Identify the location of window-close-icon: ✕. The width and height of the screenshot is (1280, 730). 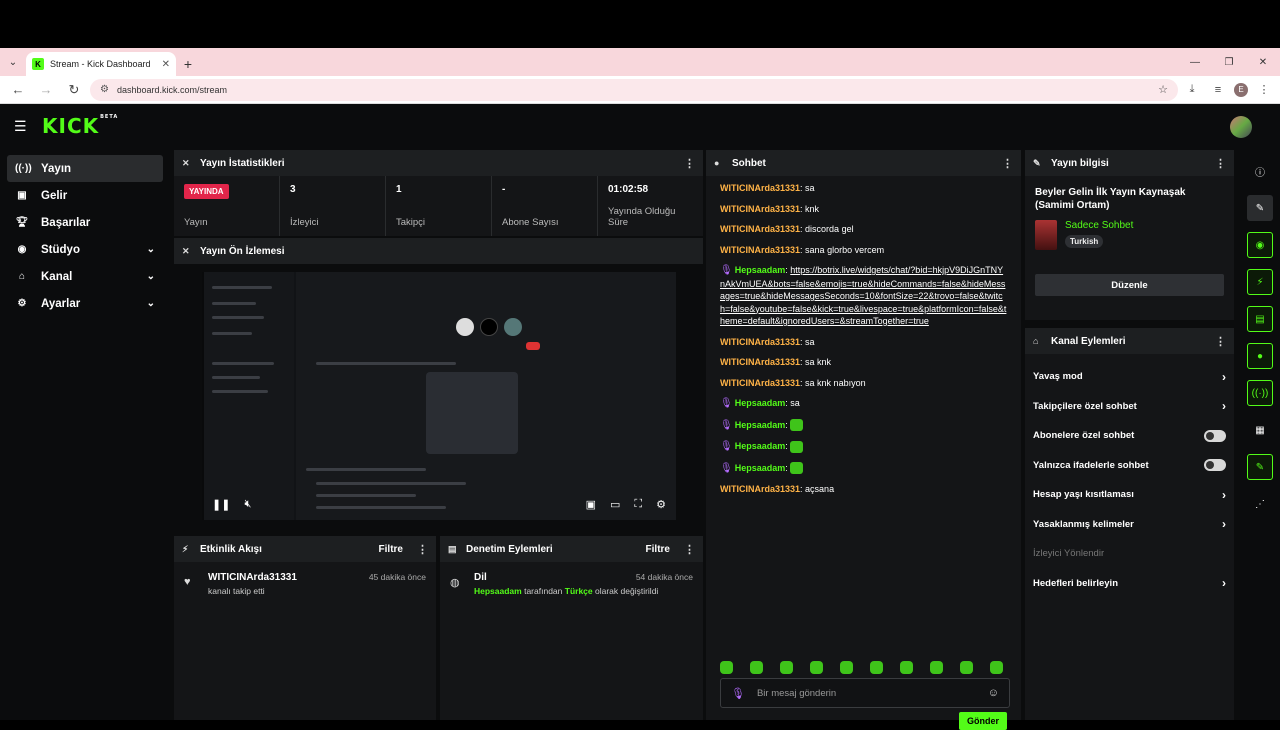
(1263, 62).